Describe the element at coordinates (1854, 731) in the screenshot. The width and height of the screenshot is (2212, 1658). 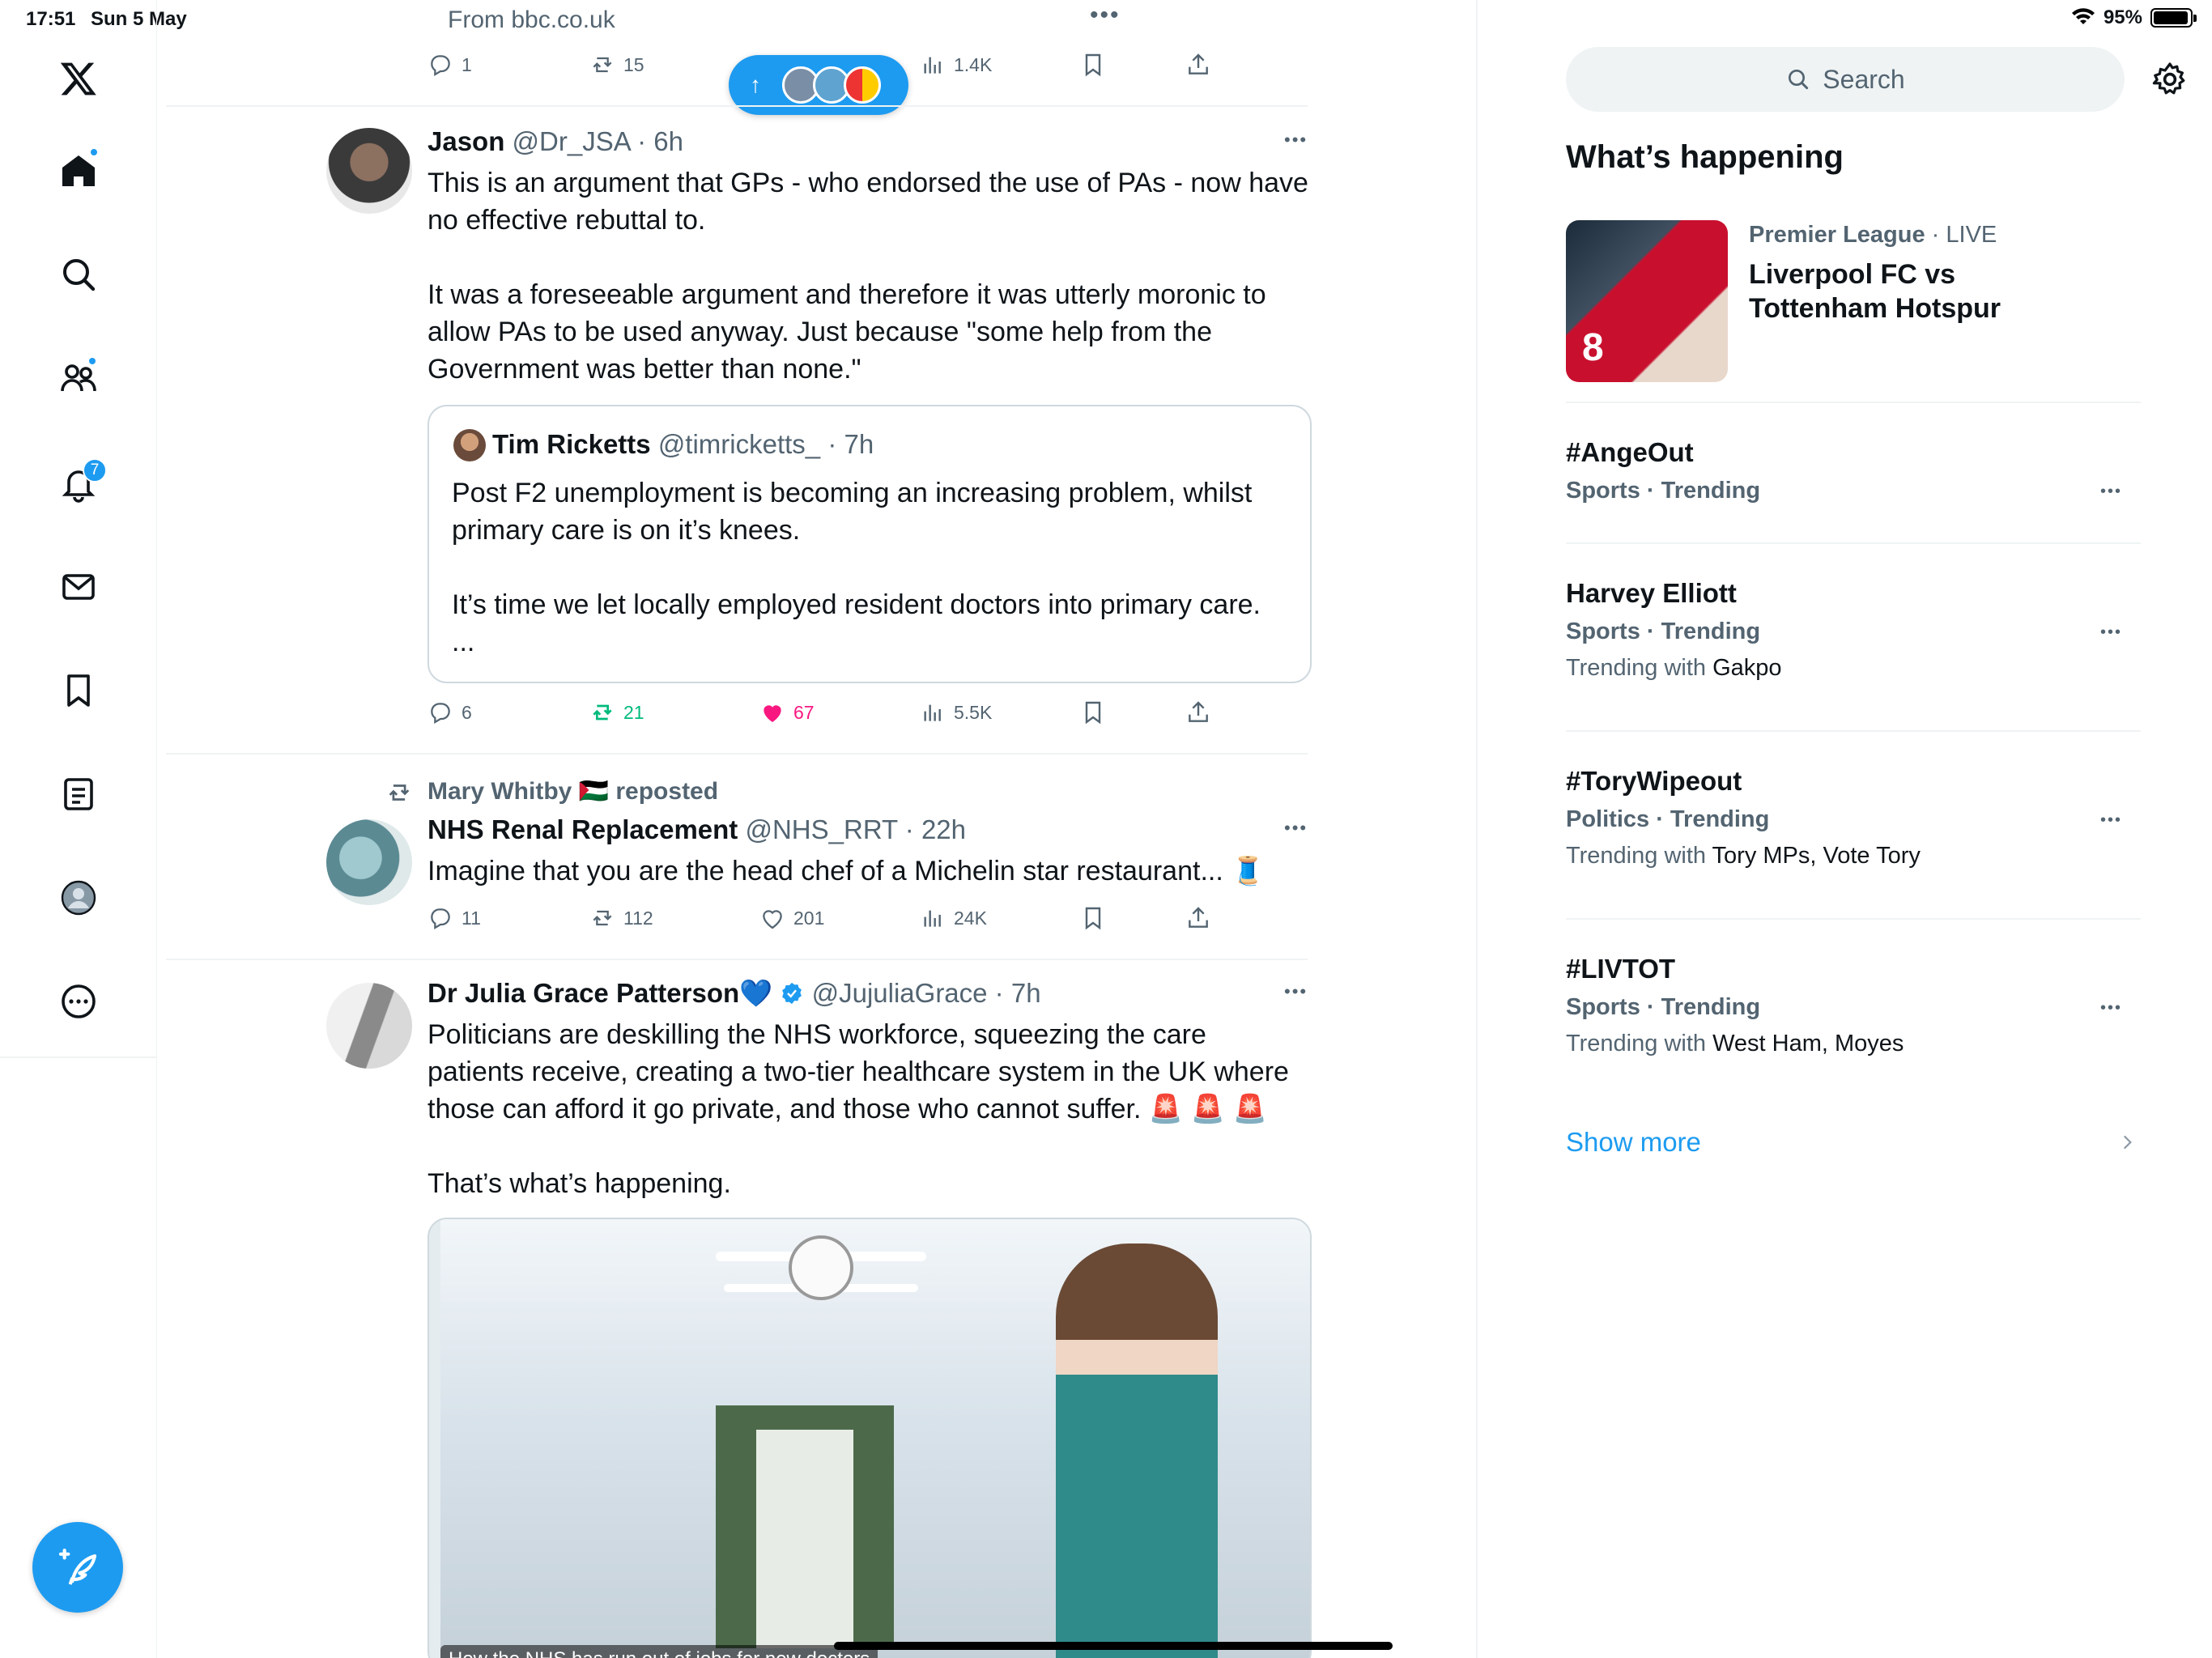
I see `trend-divider` at that location.